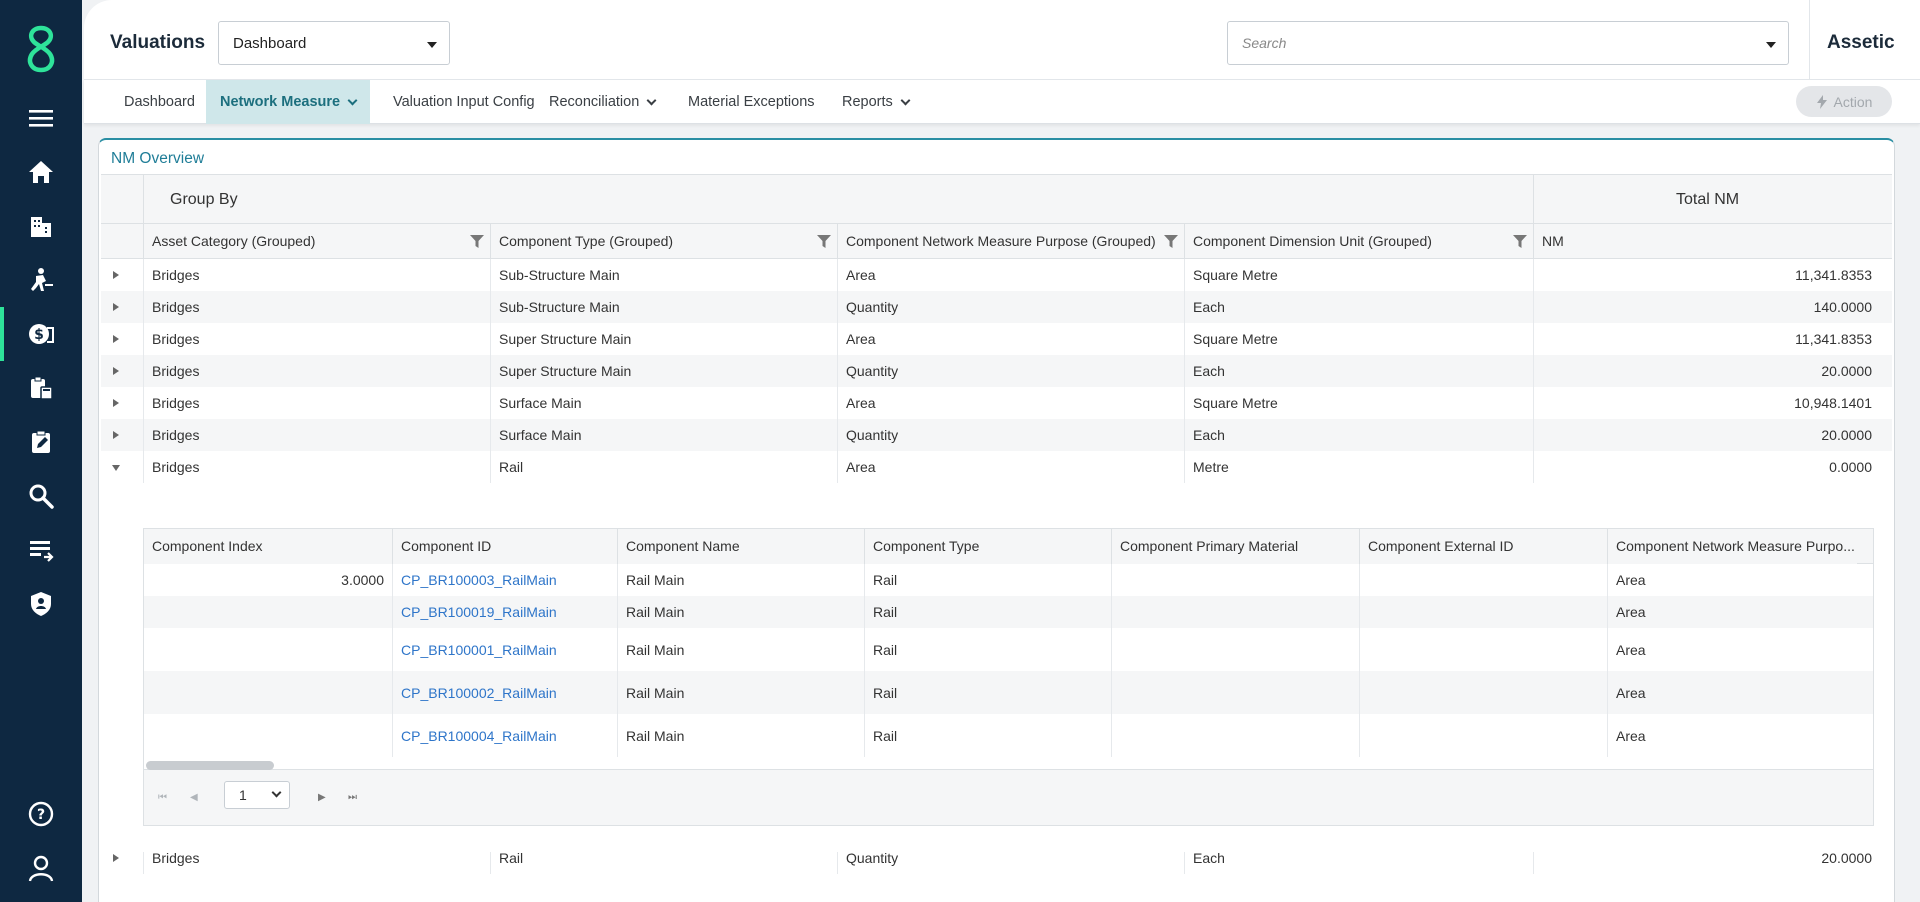 The width and height of the screenshot is (1920, 902). I want to click on maintenance-worker-icon, so click(41, 280).